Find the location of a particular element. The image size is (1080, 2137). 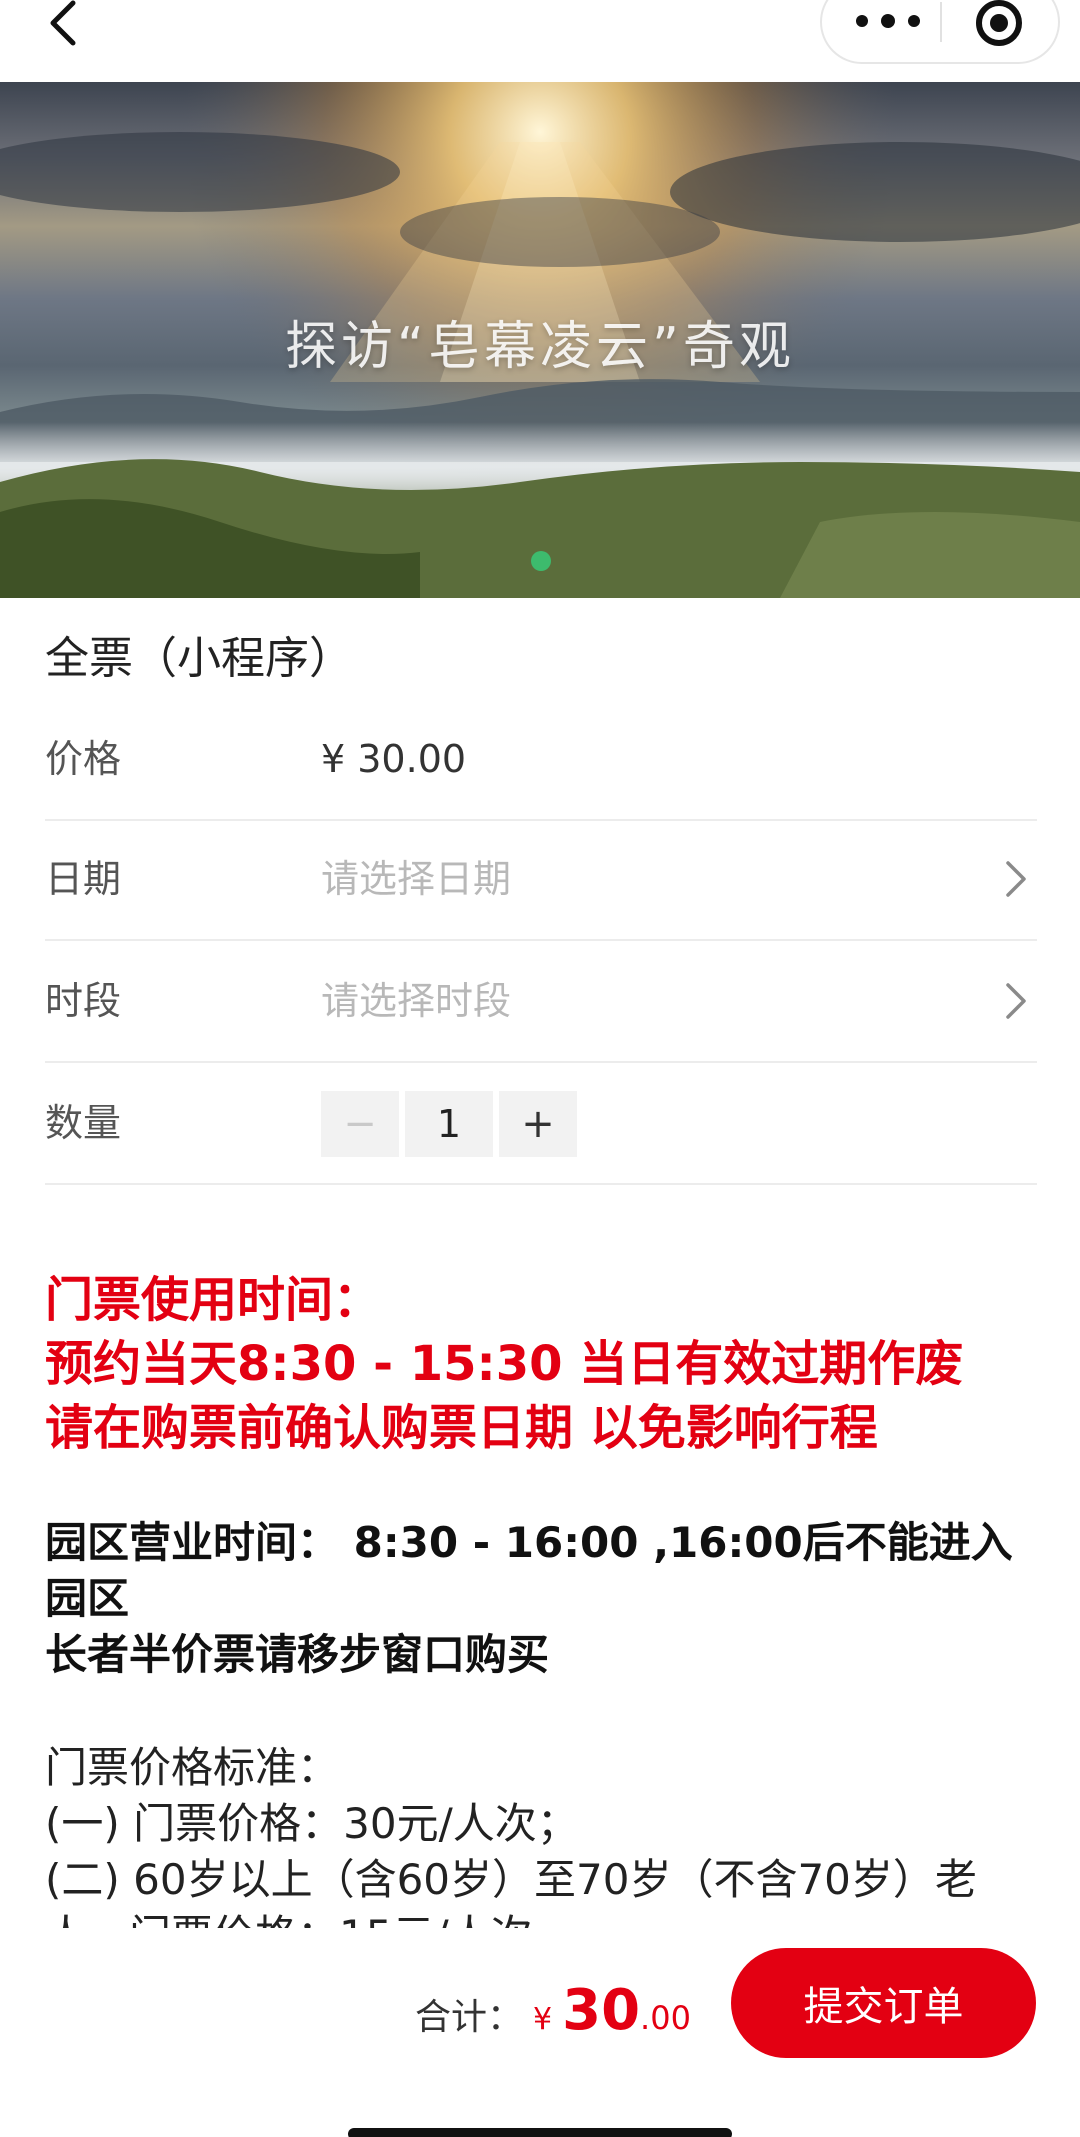

date-row: 日期 请选择日期 is located at coordinates (541, 880).